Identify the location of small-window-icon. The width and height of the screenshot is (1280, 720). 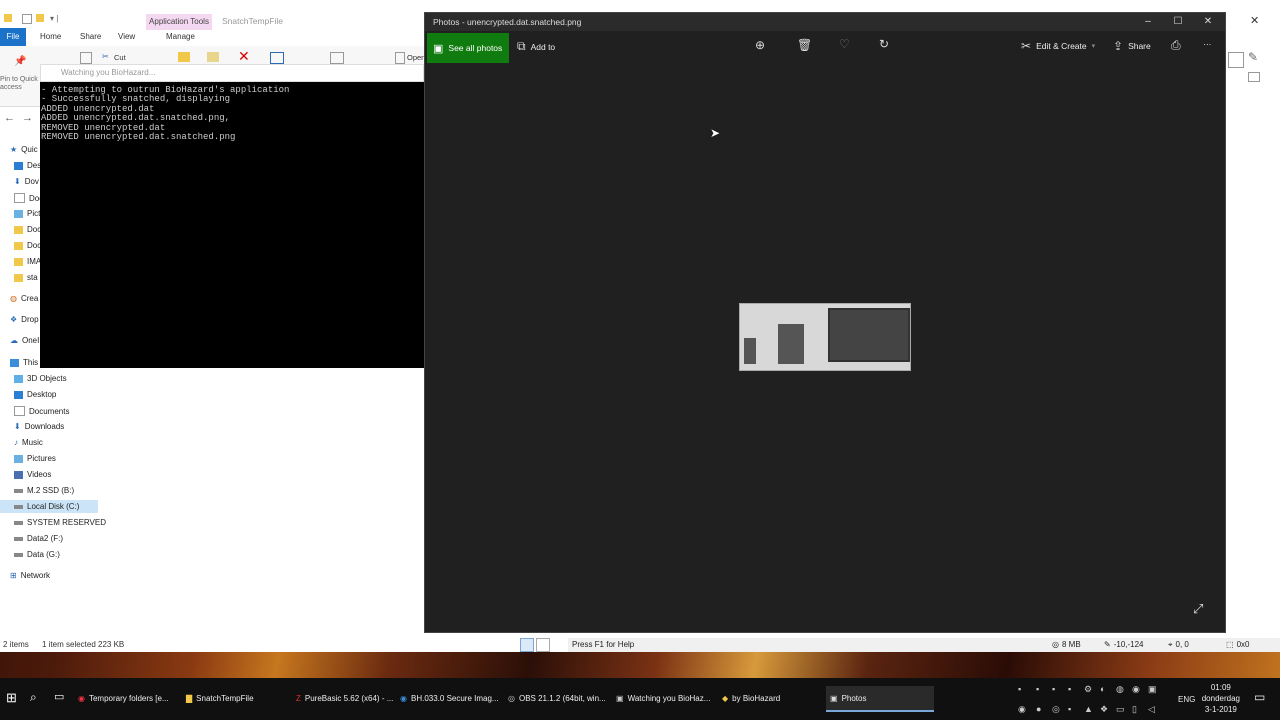
(1254, 77).